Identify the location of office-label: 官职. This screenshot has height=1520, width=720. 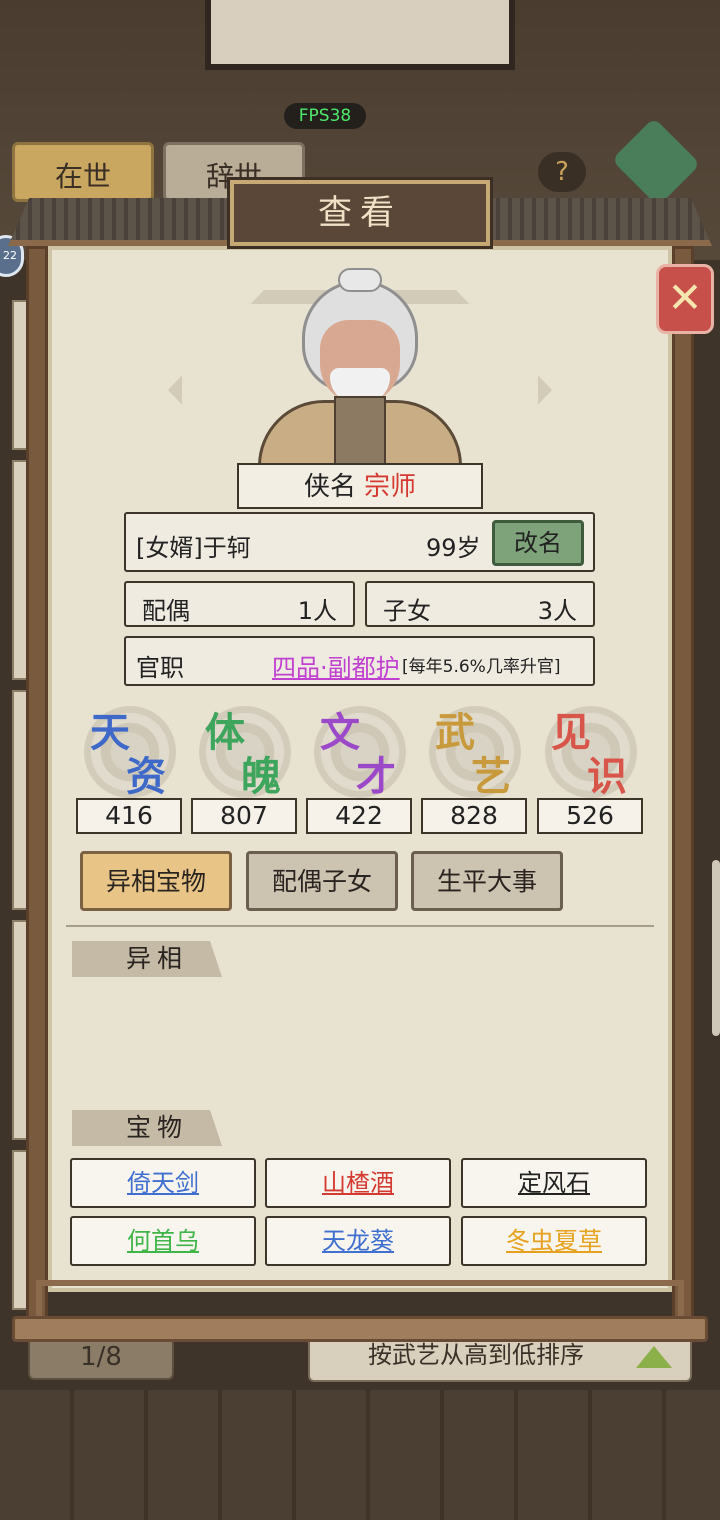
(160, 668).